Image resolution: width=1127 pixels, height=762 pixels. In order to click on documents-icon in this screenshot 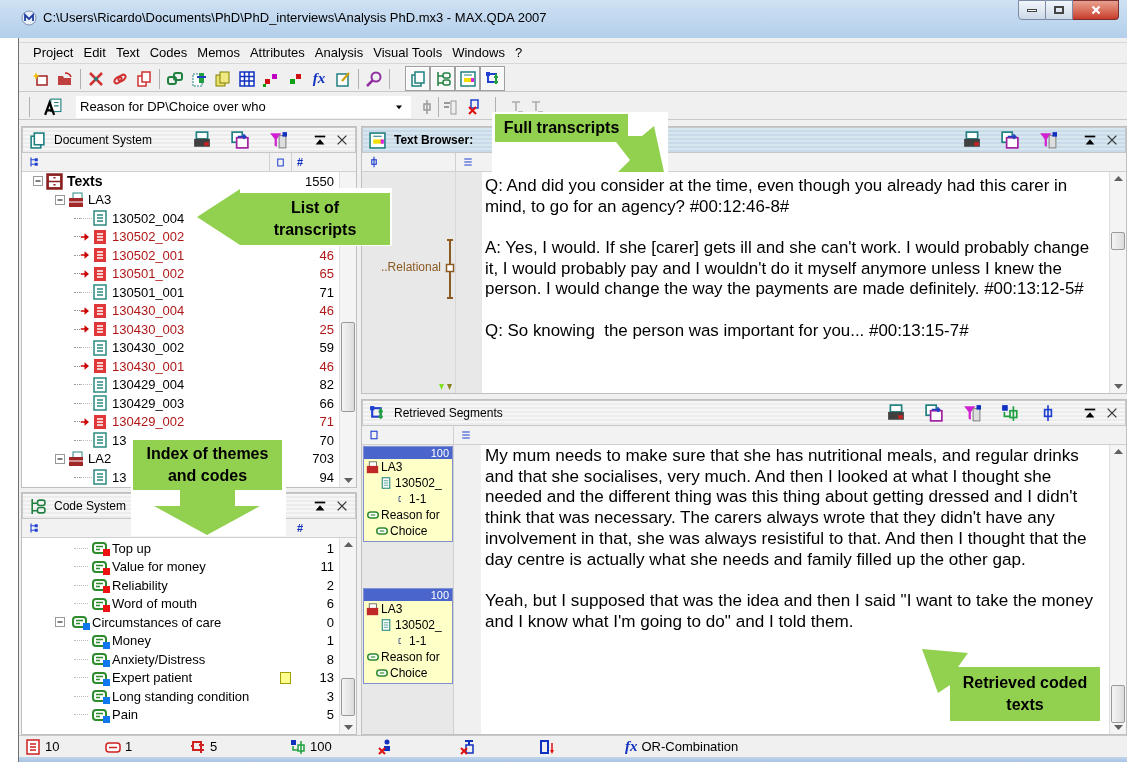, I will do `click(33, 746)`.